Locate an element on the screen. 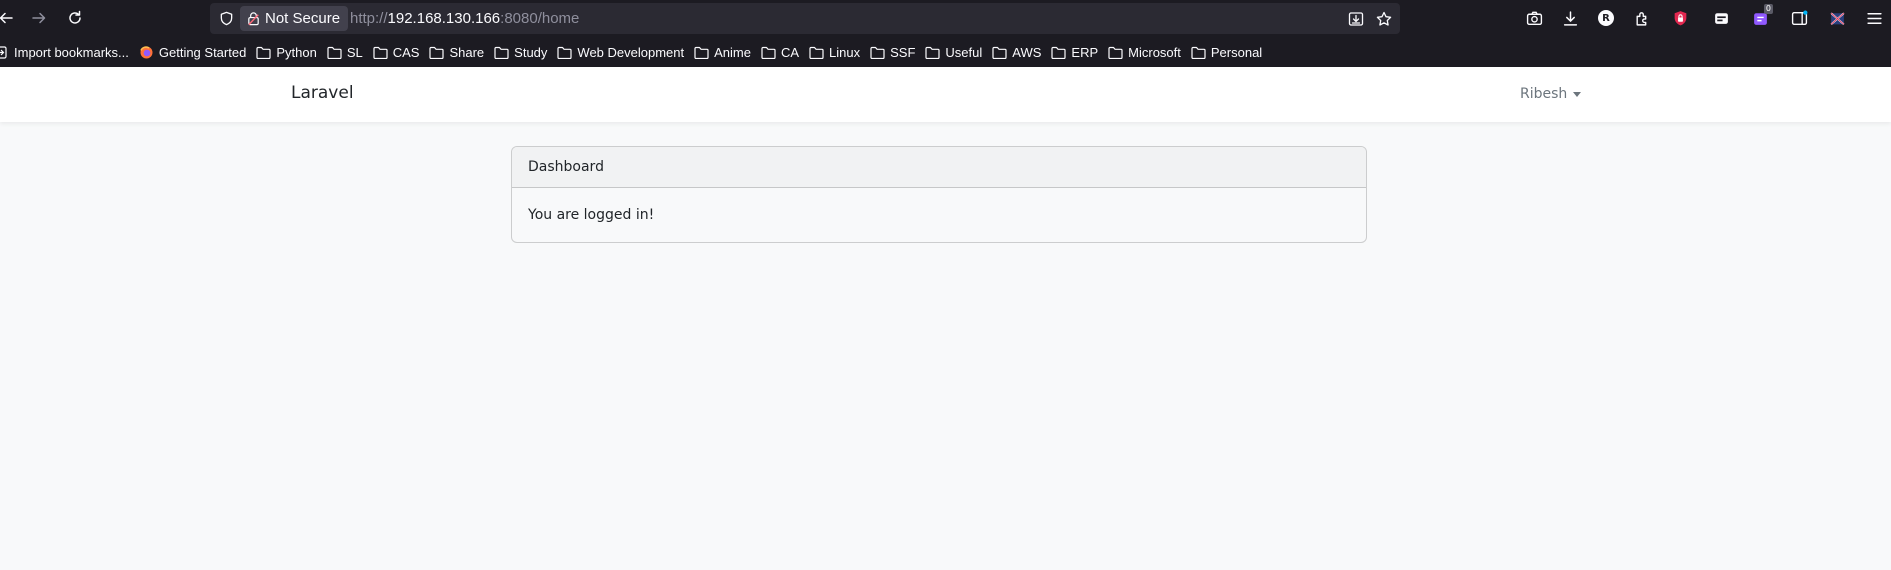 This screenshot has height=570, width=1891. url-text: http://192.168.130.166:8080/home is located at coordinates (464, 18).